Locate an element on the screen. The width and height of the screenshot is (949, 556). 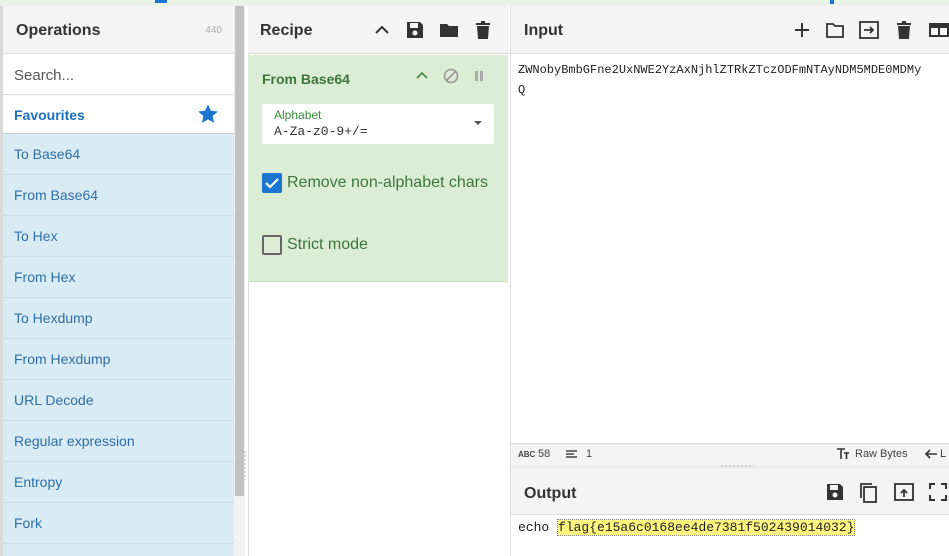
operation-item: Regular expression is located at coordinates (118, 441).